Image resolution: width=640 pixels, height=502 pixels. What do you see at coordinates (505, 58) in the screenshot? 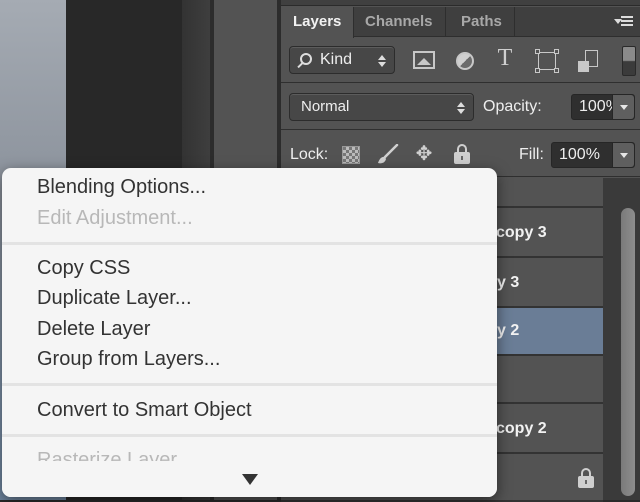
I see `type-filter-icon: T` at bounding box center [505, 58].